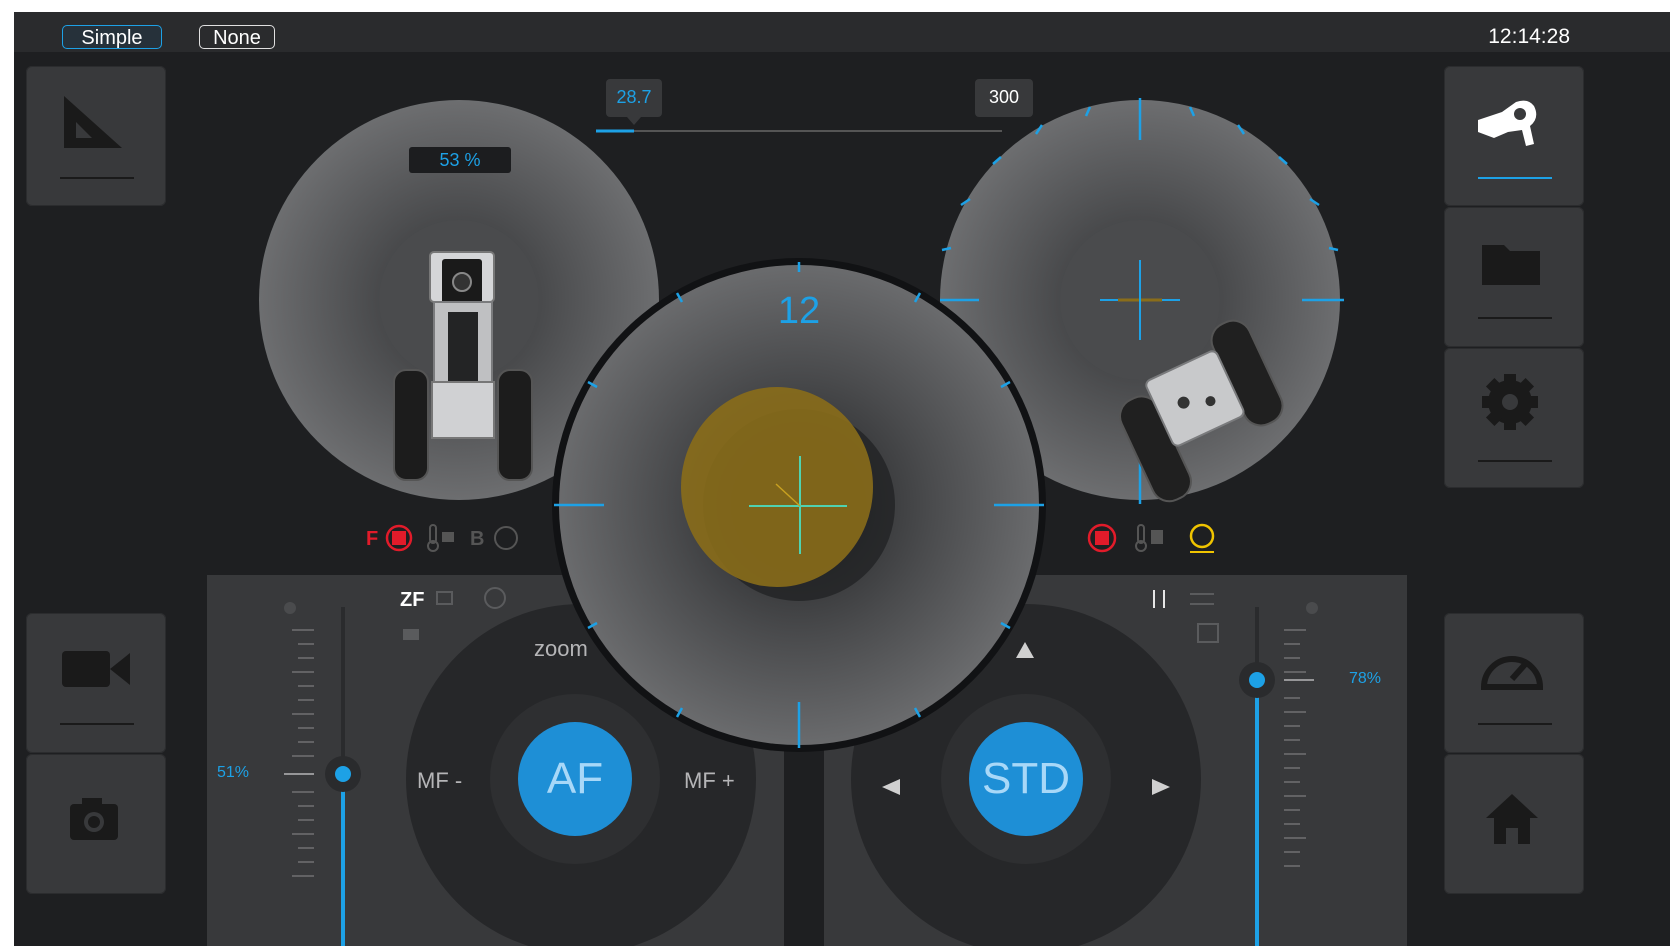  I want to click on zoom-label: zoom, so click(561, 648).